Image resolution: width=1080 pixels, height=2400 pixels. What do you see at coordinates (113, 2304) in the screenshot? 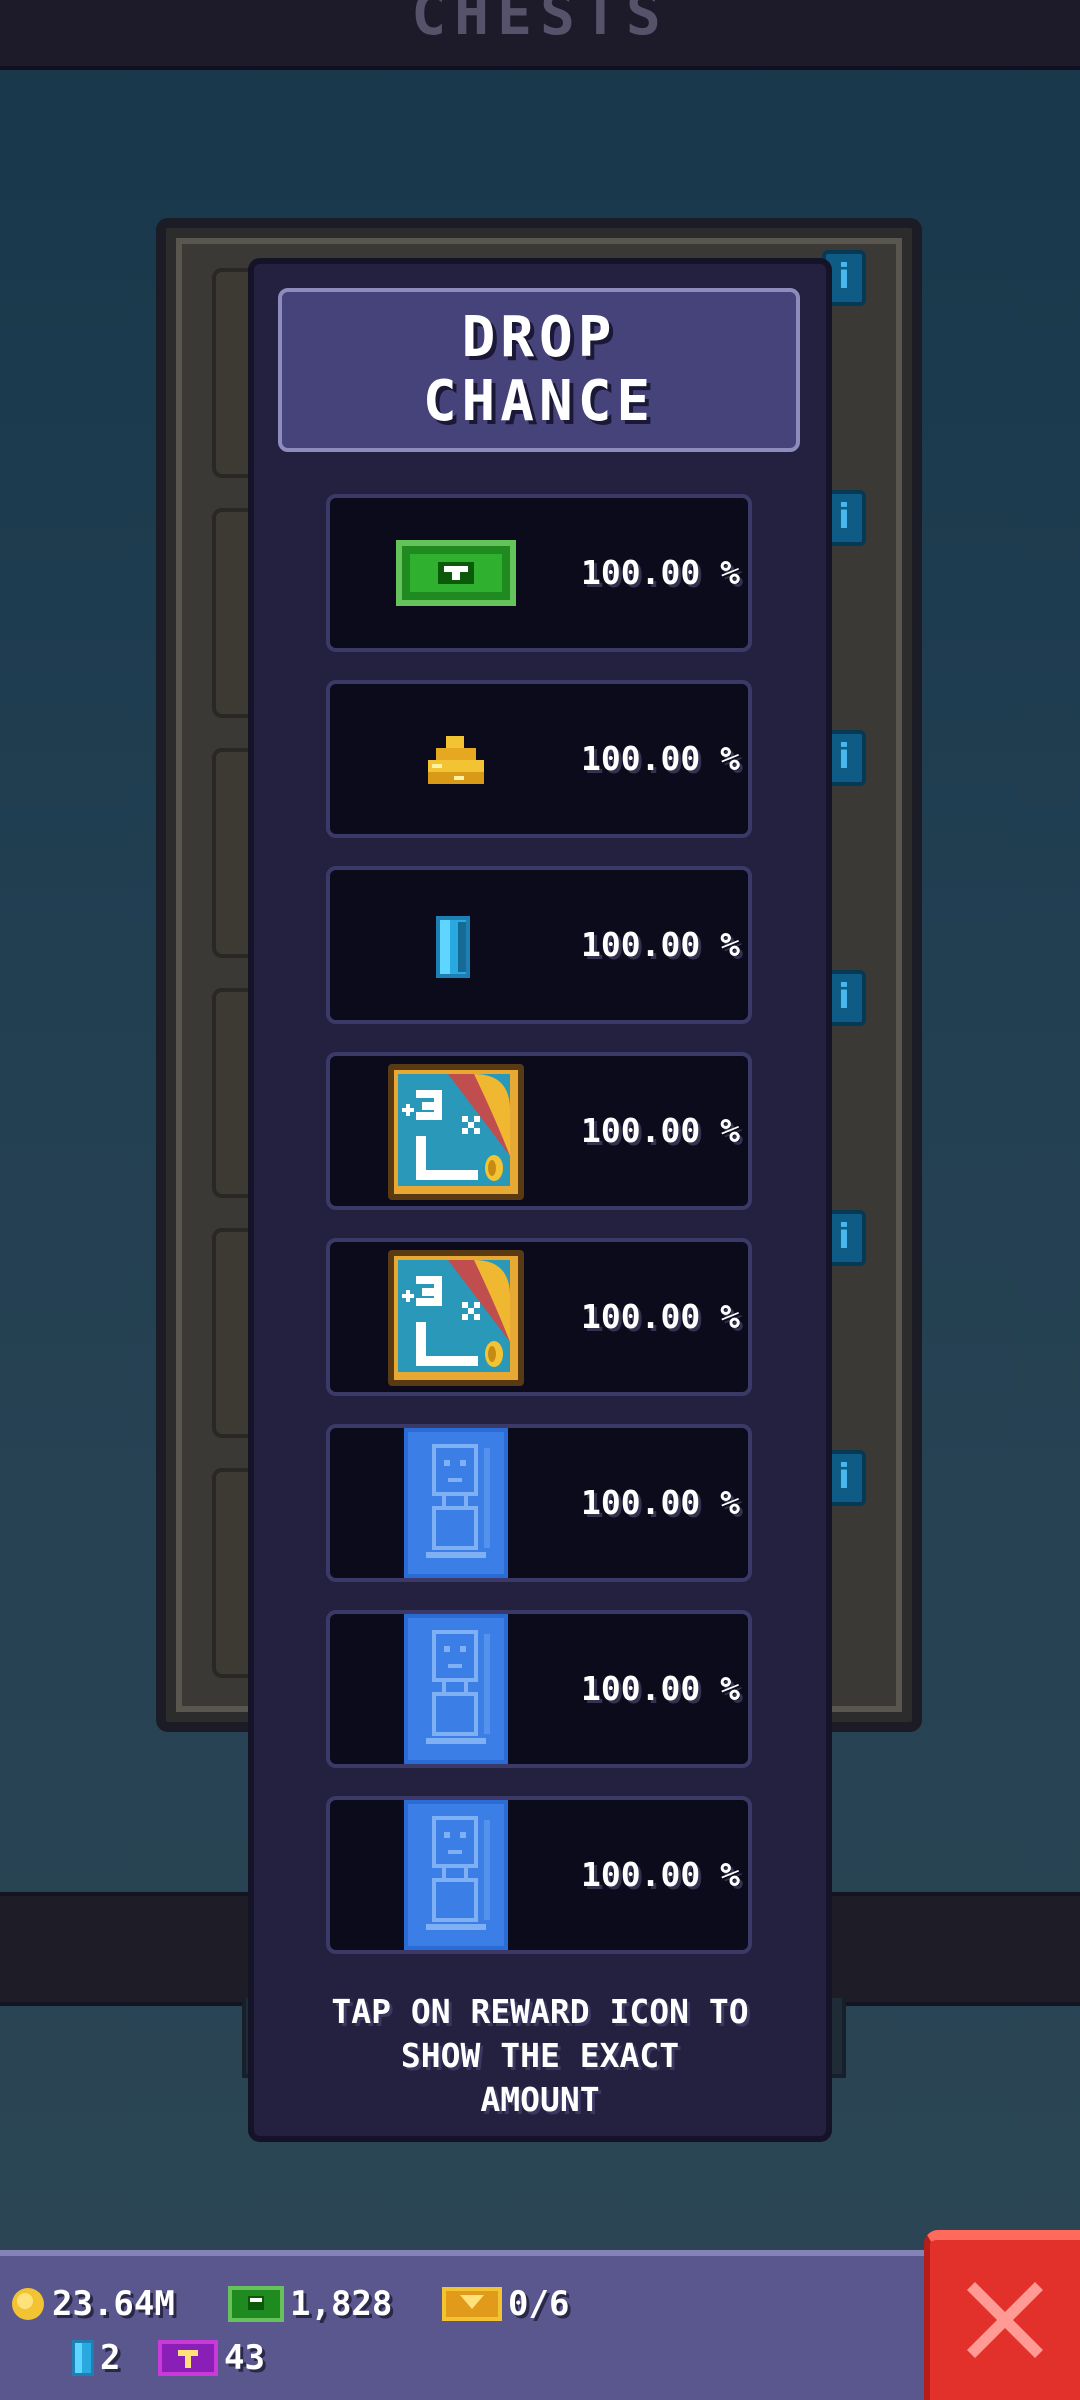
I see `coins-value: 23.64M` at bounding box center [113, 2304].